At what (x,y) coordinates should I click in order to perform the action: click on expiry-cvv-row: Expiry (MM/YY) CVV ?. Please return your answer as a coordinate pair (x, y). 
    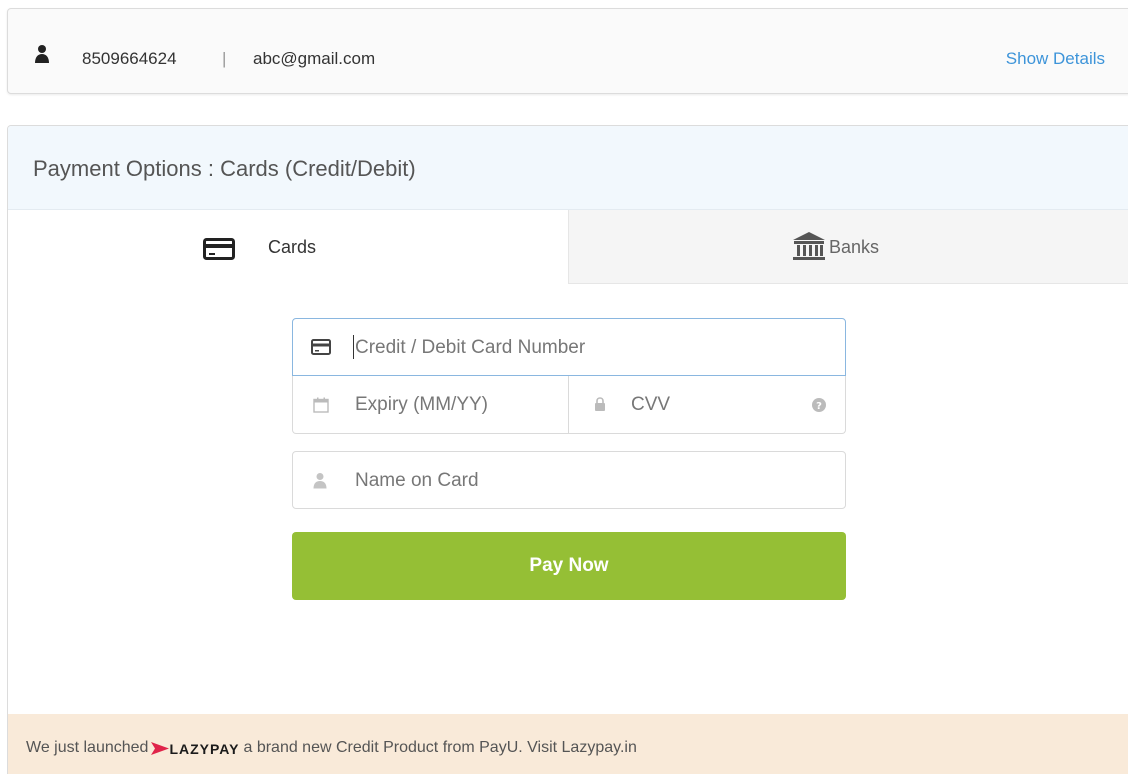
    Looking at the image, I should click on (569, 405).